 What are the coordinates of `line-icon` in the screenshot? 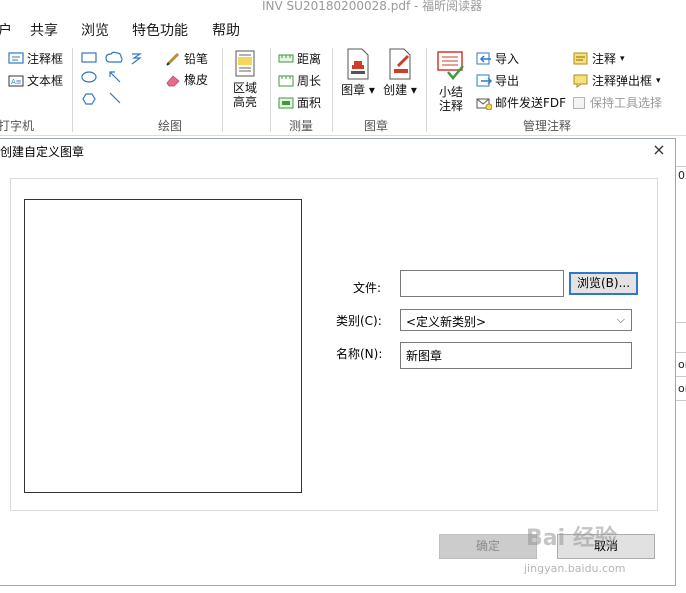 It's located at (115, 98).